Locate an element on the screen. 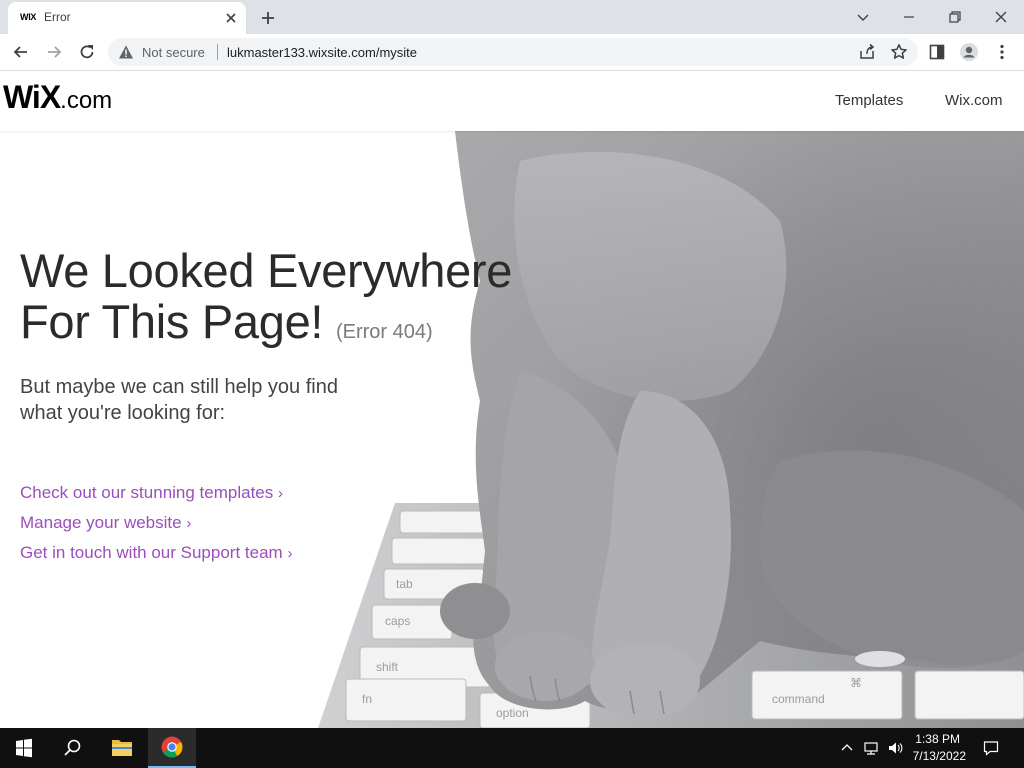  support-team-link-label: Get in touch with our Support team is located at coordinates (151, 552).